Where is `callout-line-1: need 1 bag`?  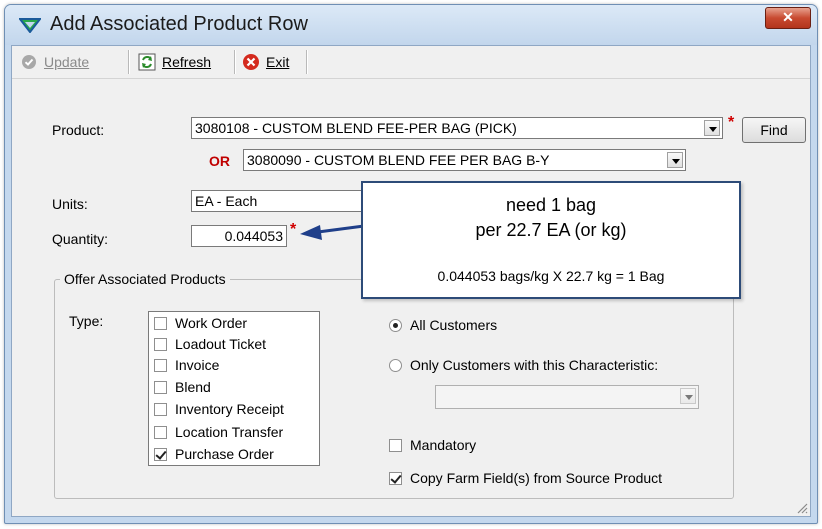 callout-line-1: need 1 bag is located at coordinates (551, 205).